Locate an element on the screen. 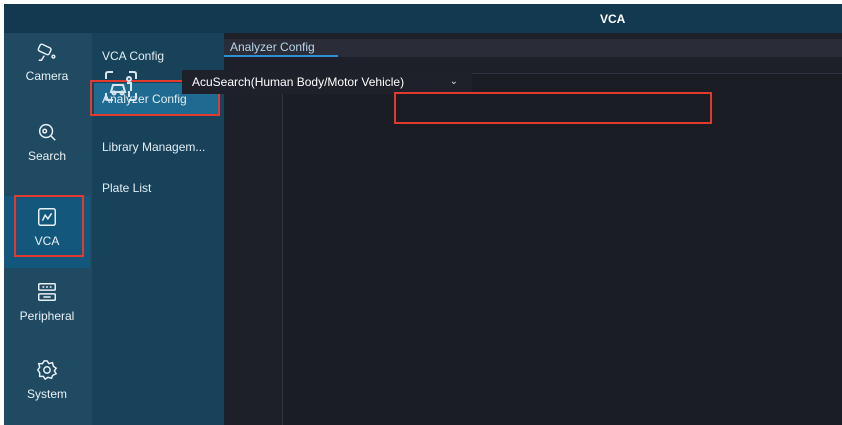 The image size is (842, 425). chevron-down-icon: ⌄ is located at coordinates (453, 81).